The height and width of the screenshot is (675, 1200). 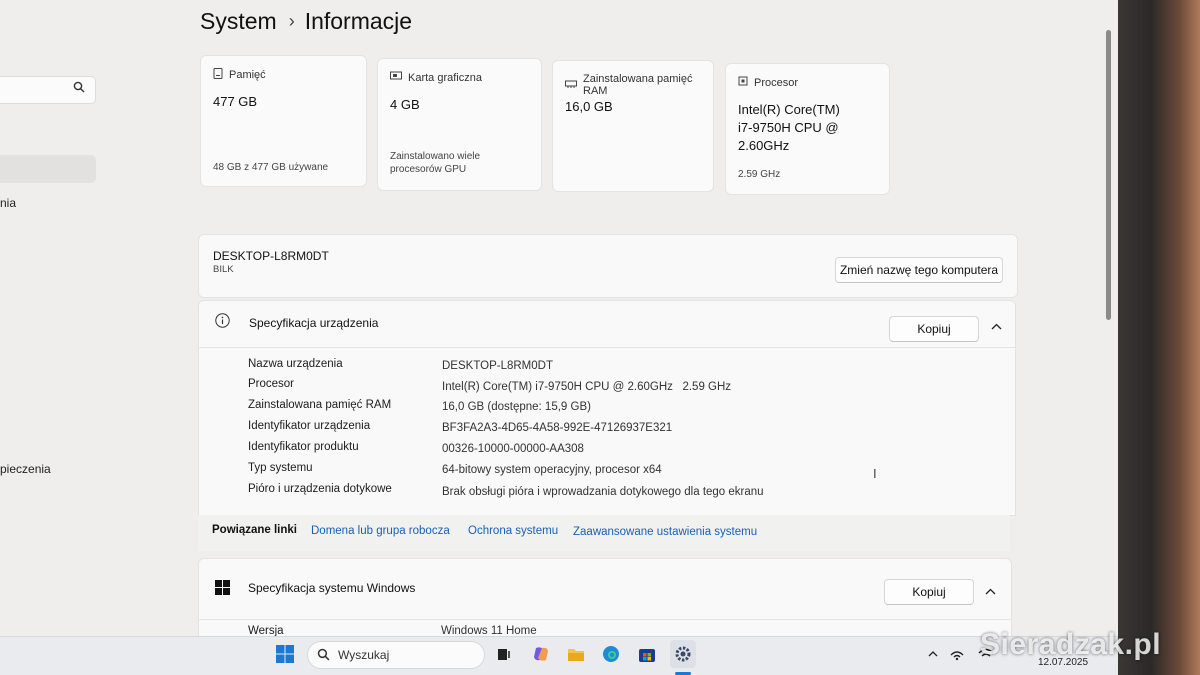 I want to click on cpu-value-line-3: 2.60GHz, so click(x=764, y=145).